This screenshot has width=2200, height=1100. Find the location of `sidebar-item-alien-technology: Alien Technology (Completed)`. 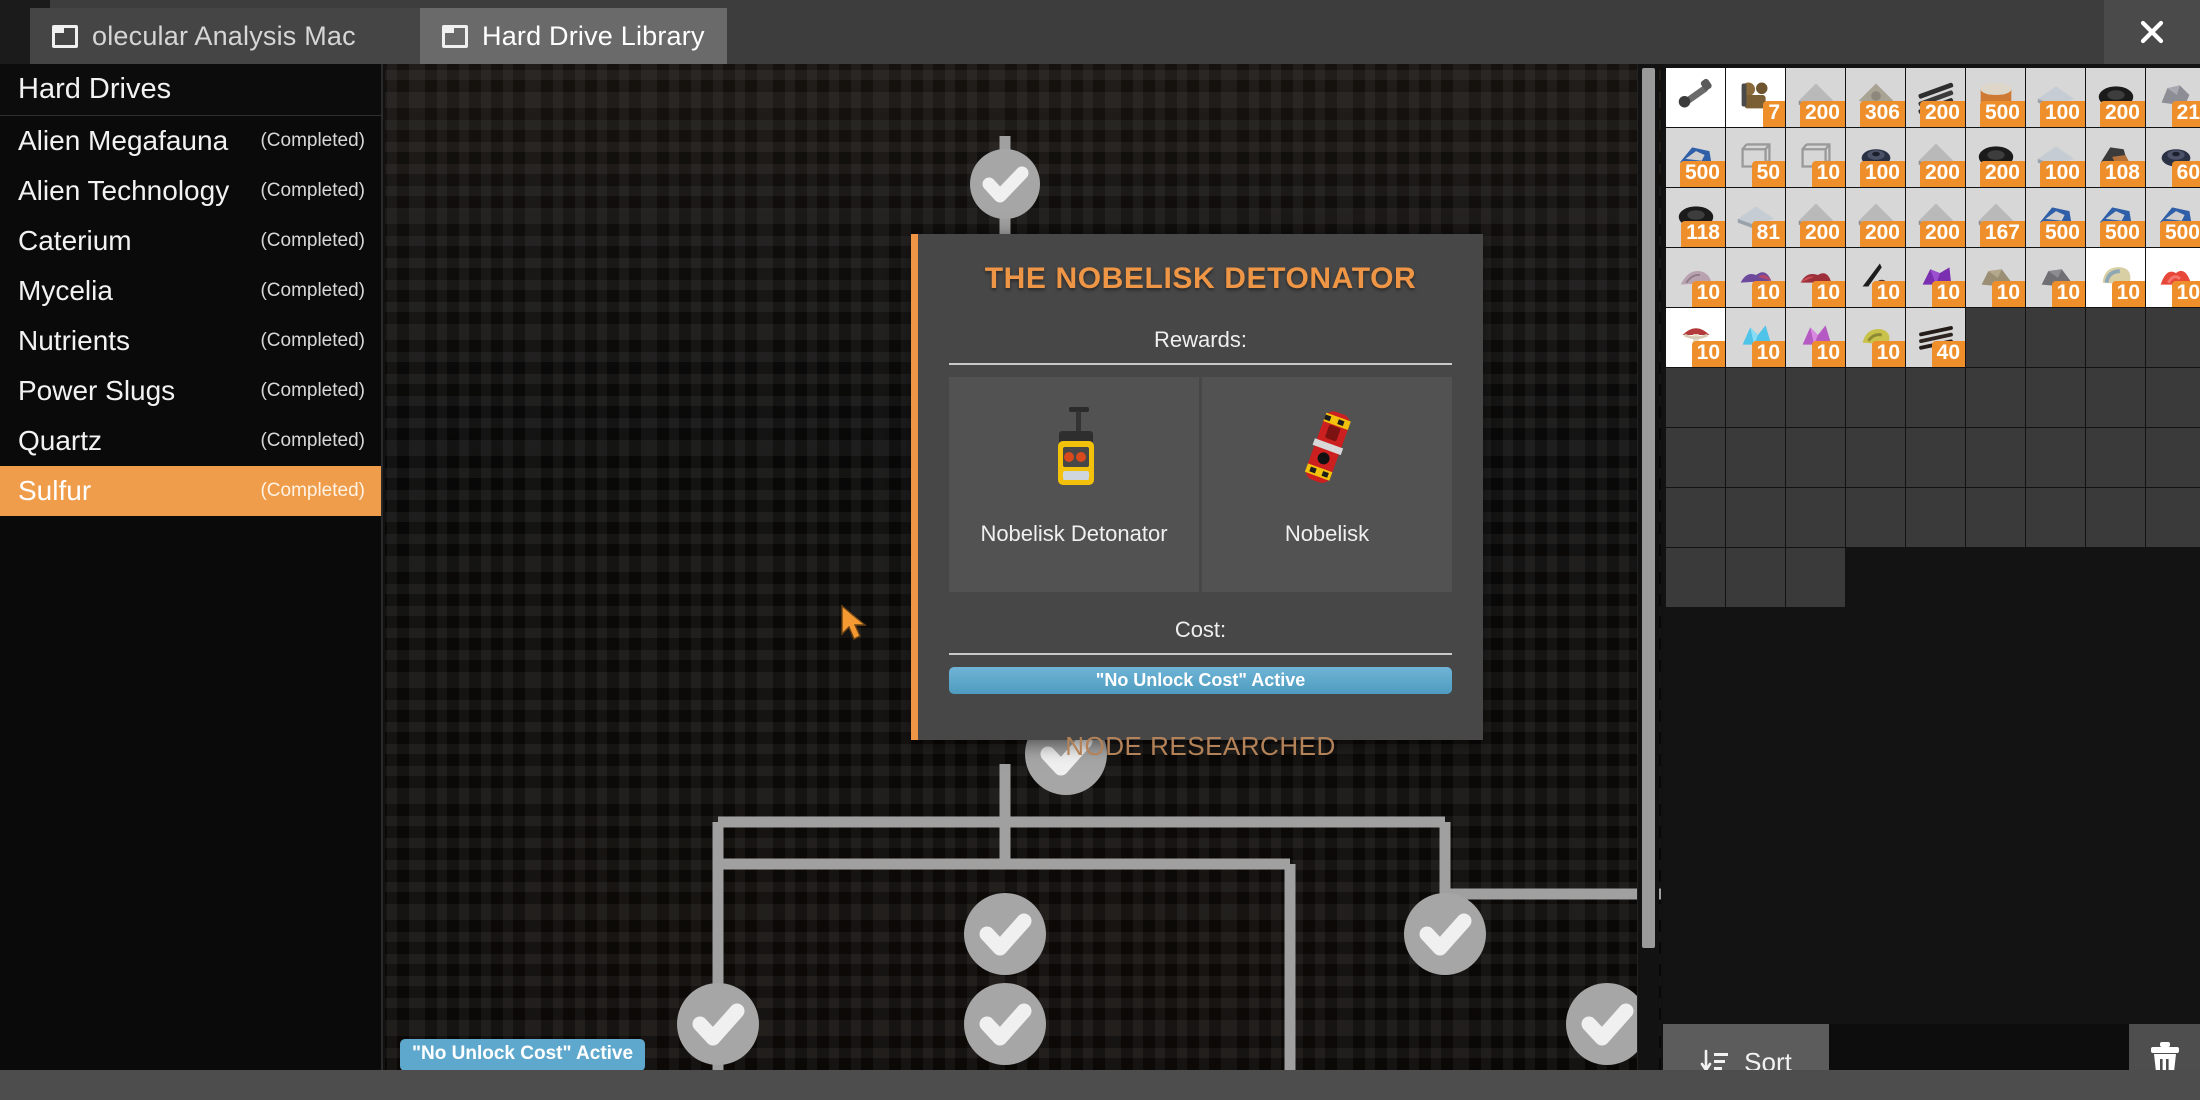

sidebar-item-alien-technology: Alien Technology (Completed) is located at coordinates (190, 191).